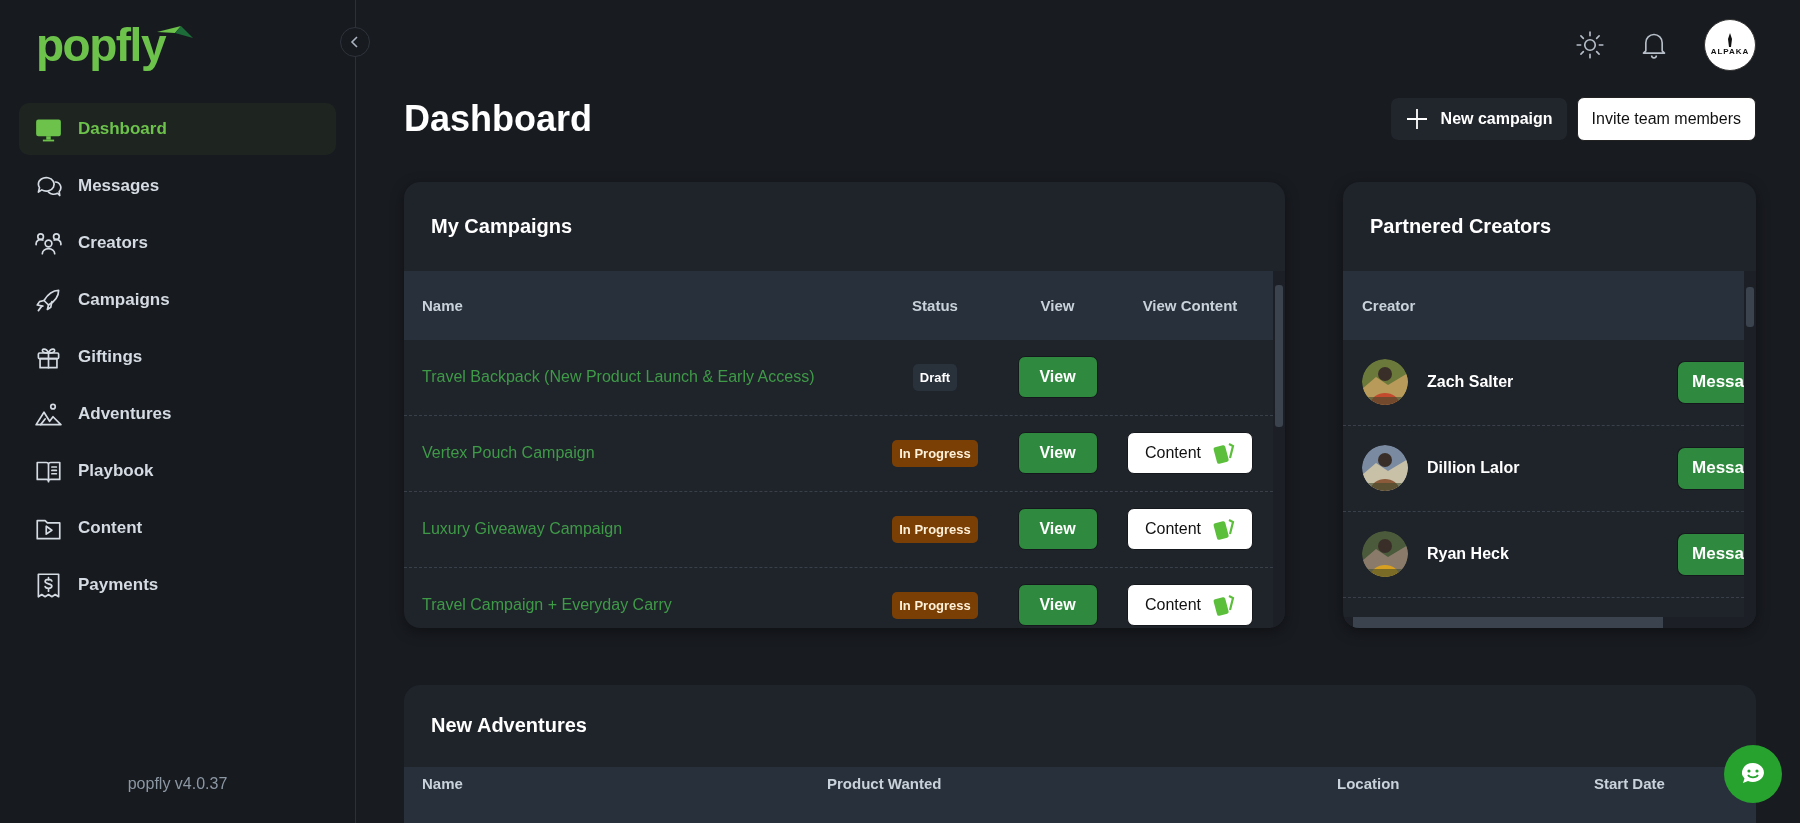  What do you see at coordinates (646, 529) in the screenshot?
I see `campaign-link: Luxury Giveaway Campaign` at bounding box center [646, 529].